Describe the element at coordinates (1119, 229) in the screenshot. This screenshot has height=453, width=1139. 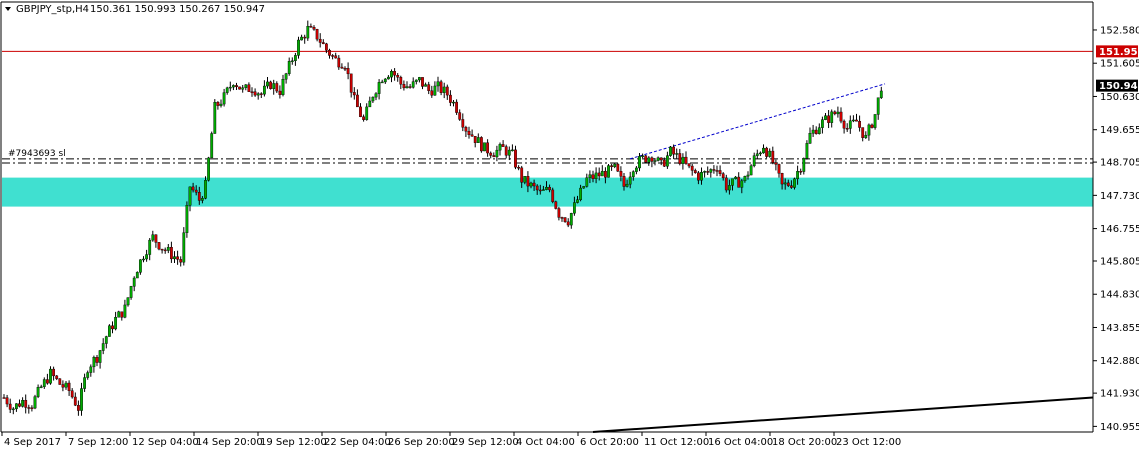
I see `y-tick-label: 146.755` at that location.